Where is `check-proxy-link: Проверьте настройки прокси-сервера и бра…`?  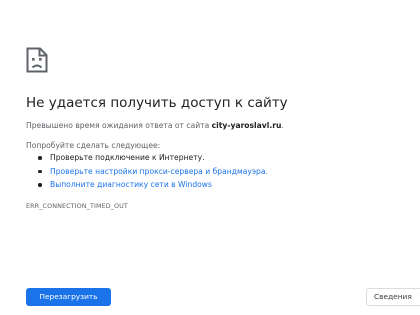
check-proxy-link: Проверьте настройки прокси-сервера и бра… is located at coordinates (159, 171).